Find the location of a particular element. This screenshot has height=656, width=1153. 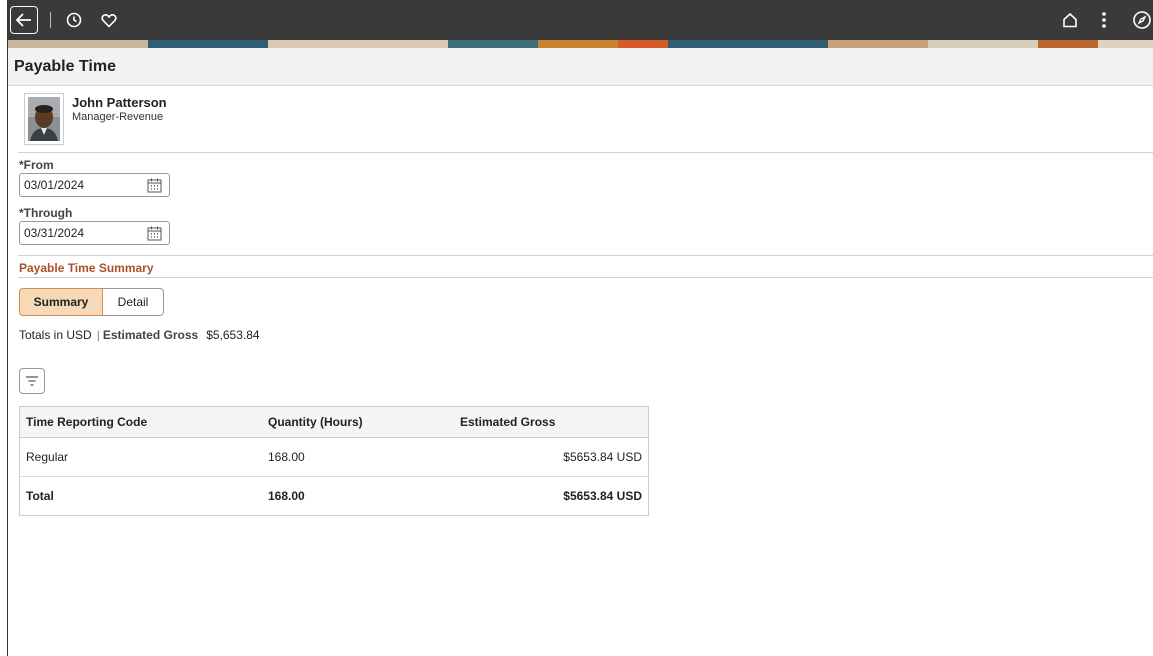

favorites-button is located at coordinates (109, 20).